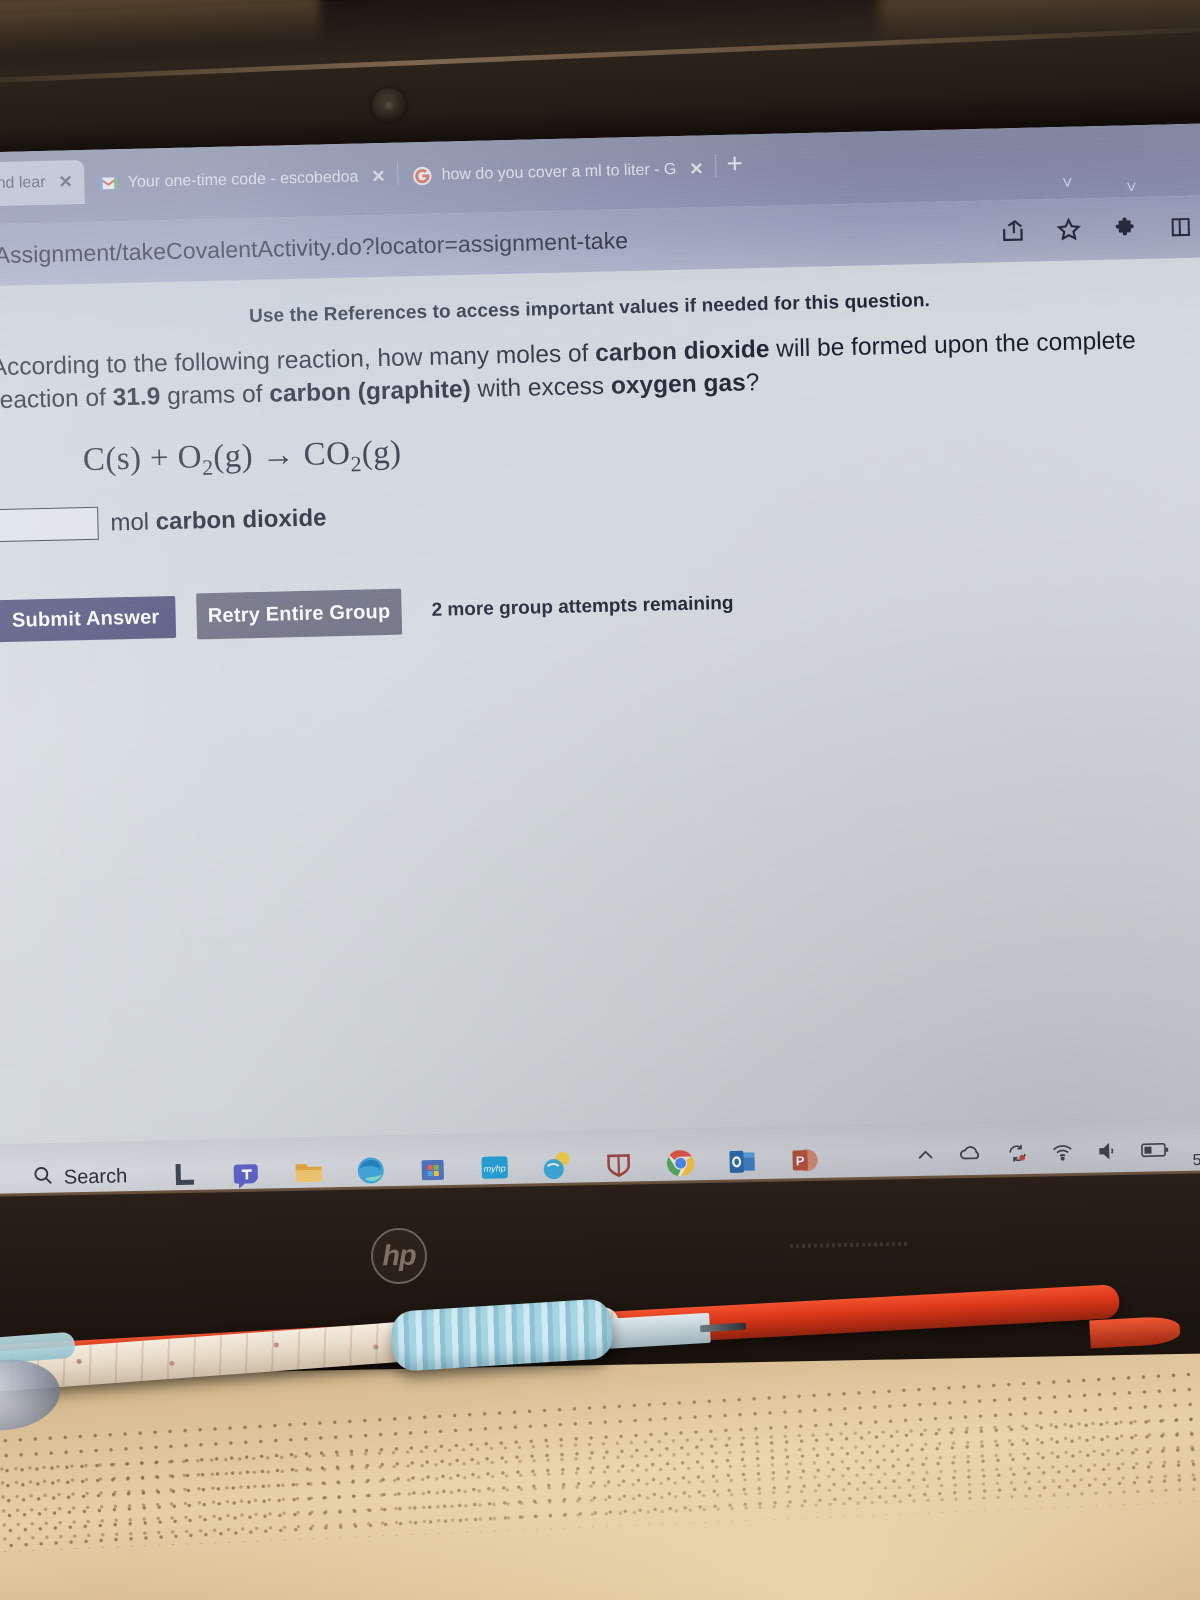  What do you see at coordinates (309, 1172) in the screenshot?
I see `file-explorer-icon` at bounding box center [309, 1172].